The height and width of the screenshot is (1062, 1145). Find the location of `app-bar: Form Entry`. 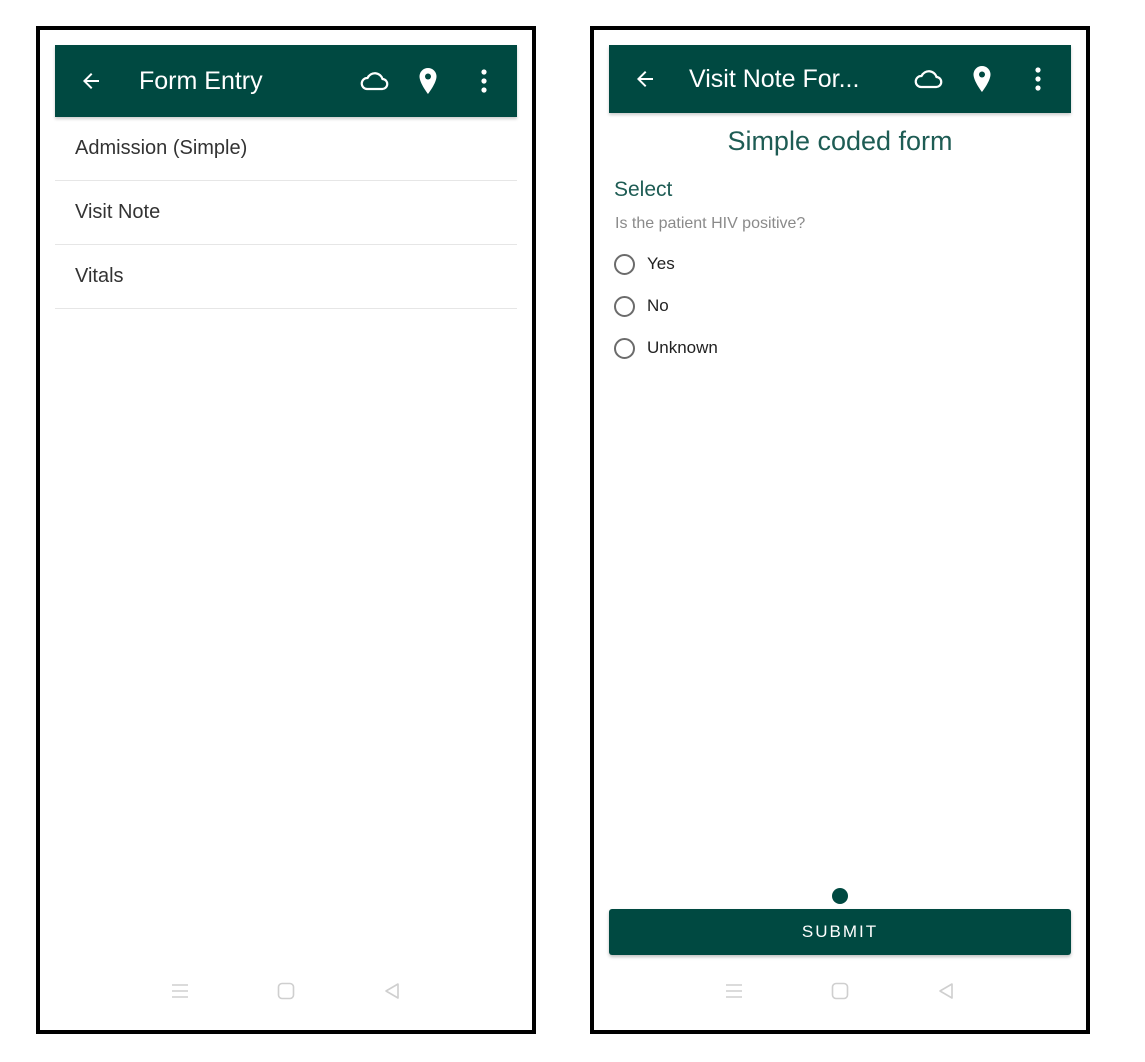

app-bar: Form Entry is located at coordinates (286, 81).